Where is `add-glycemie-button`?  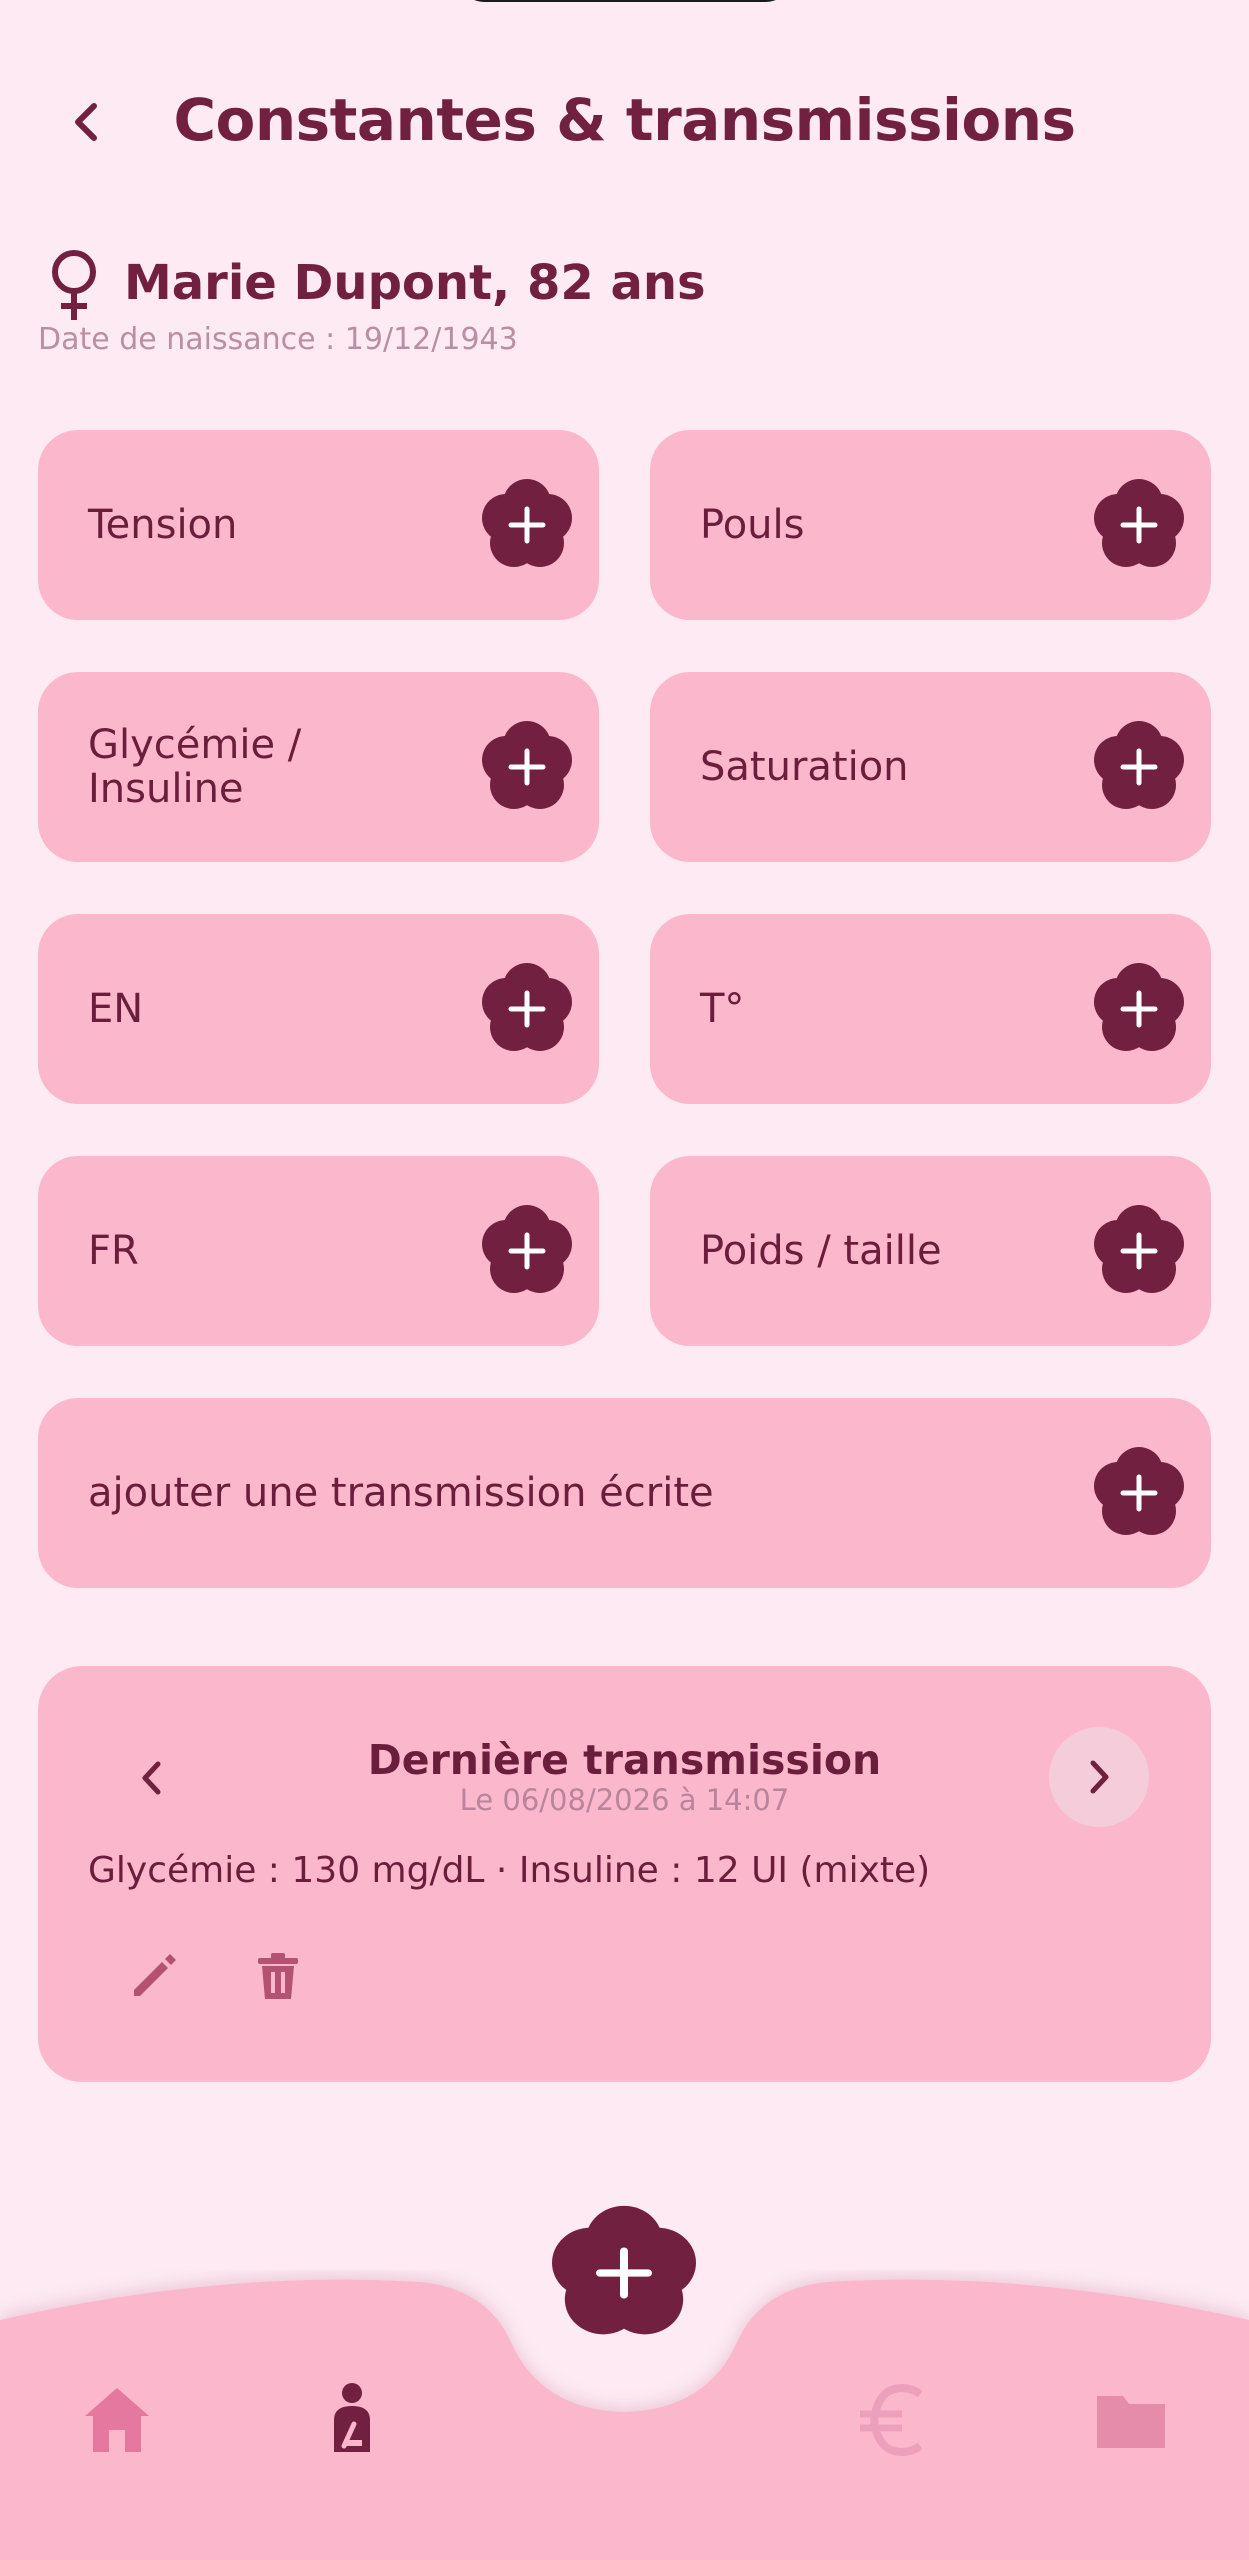
add-glycemie-button is located at coordinates (527, 767).